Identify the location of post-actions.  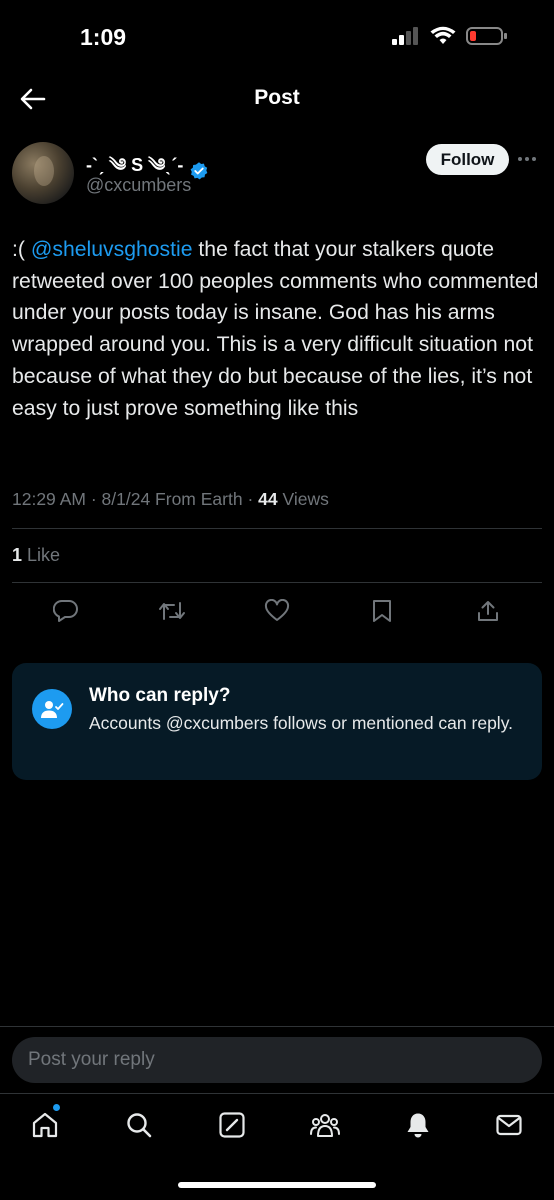
(277, 611).